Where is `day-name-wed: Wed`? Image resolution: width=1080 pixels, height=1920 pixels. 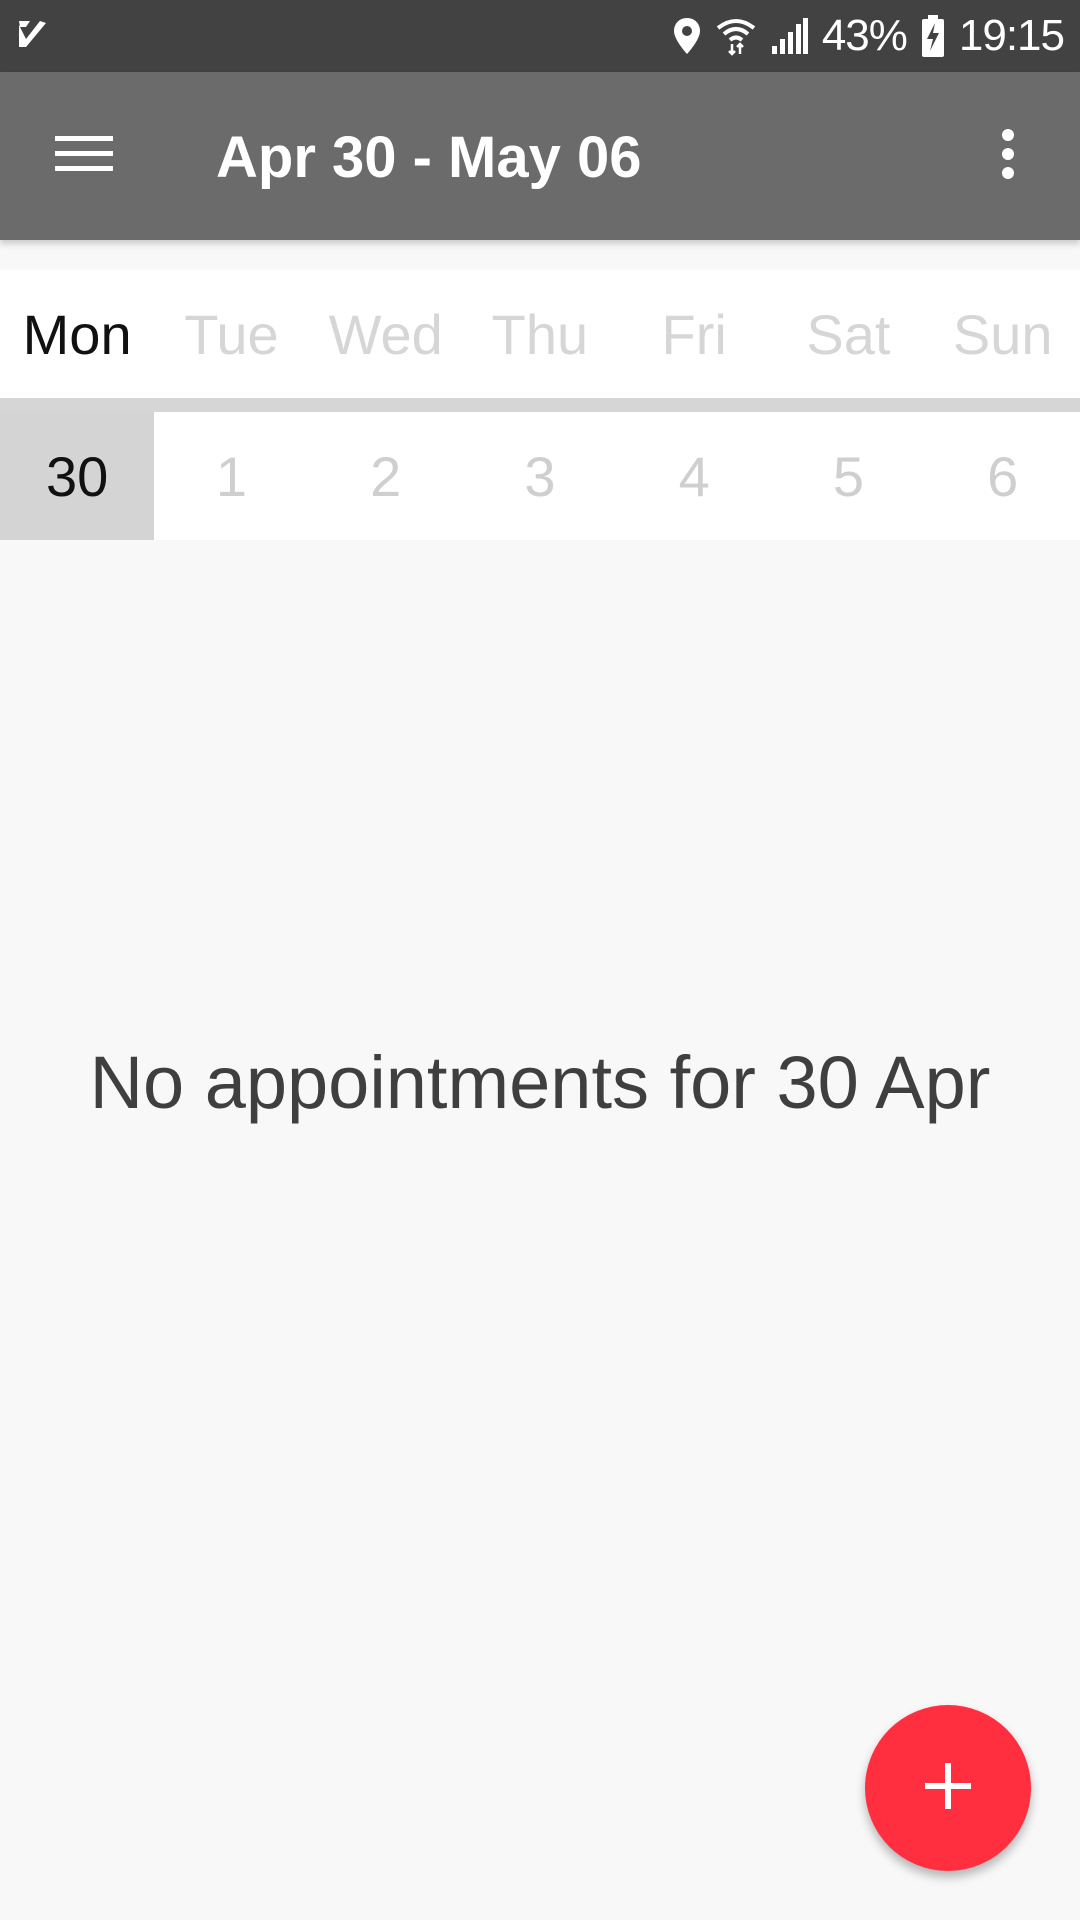
day-name-wed: Wed is located at coordinates (386, 334).